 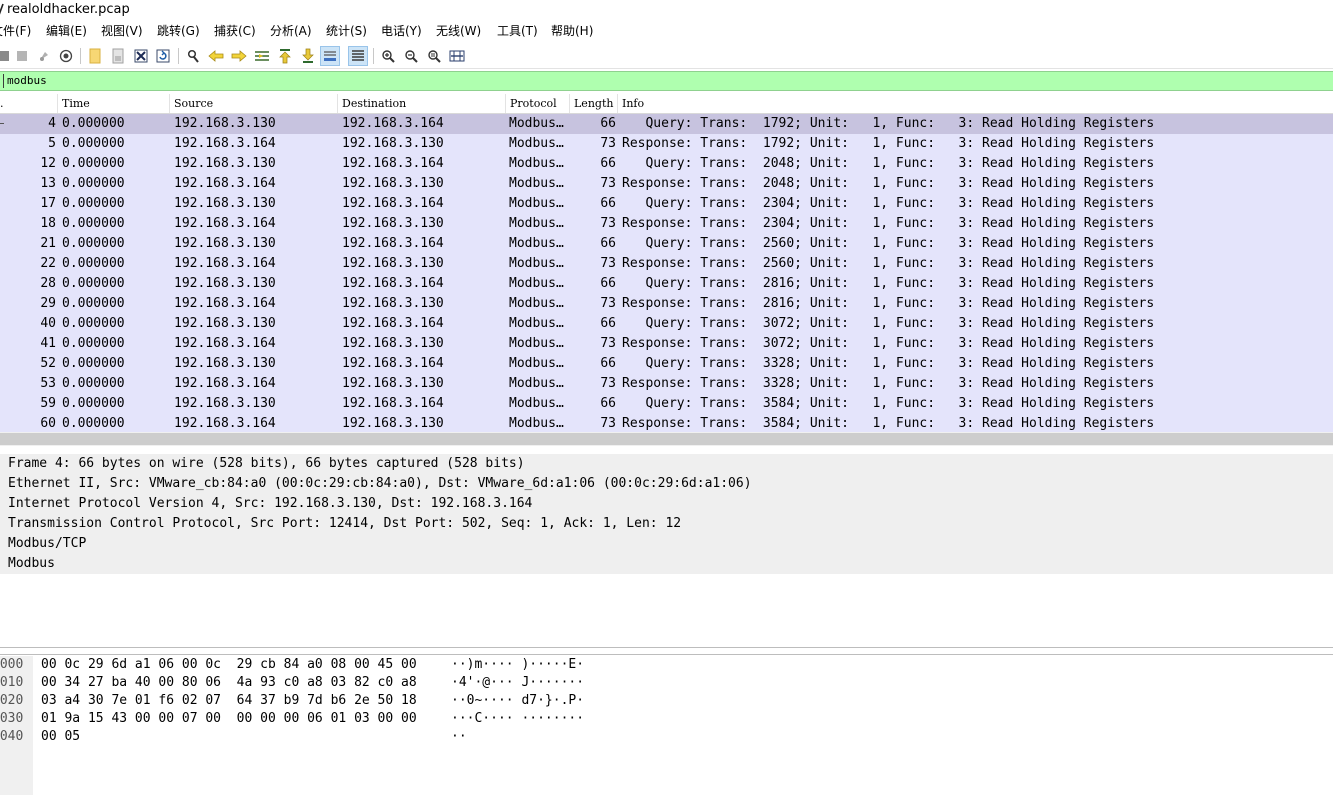 I want to click on packet-source: 192.168.3.130, so click(x=225, y=163).